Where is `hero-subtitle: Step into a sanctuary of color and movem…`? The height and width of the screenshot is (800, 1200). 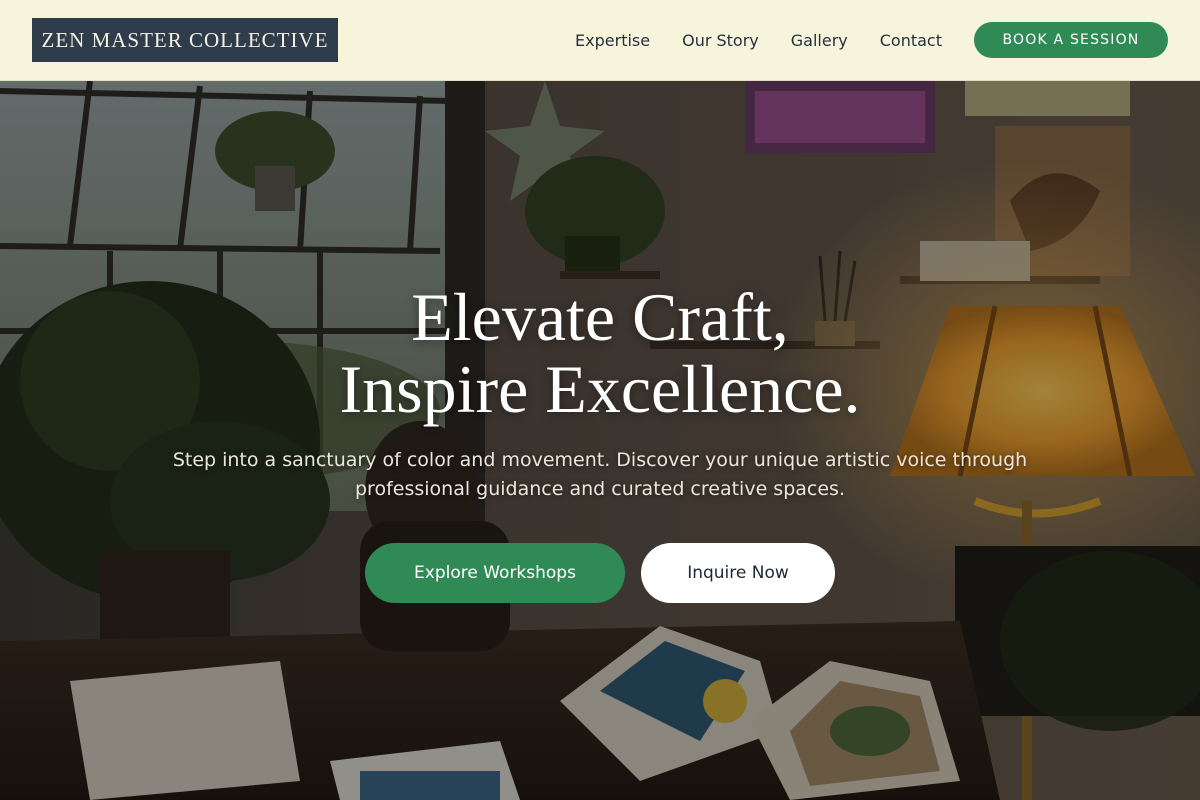 hero-subtitle: Step into a sanctuary of color and movem… is located at coordinates (600, 474).